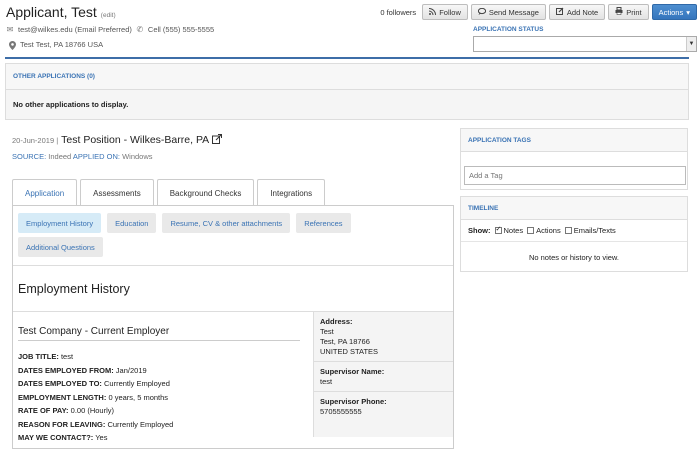 The height and width of the screenshot is (476, 700). Describe the element at coordinates (327, 331) in the screenshot. I see `address-line-1: Test` at that location.